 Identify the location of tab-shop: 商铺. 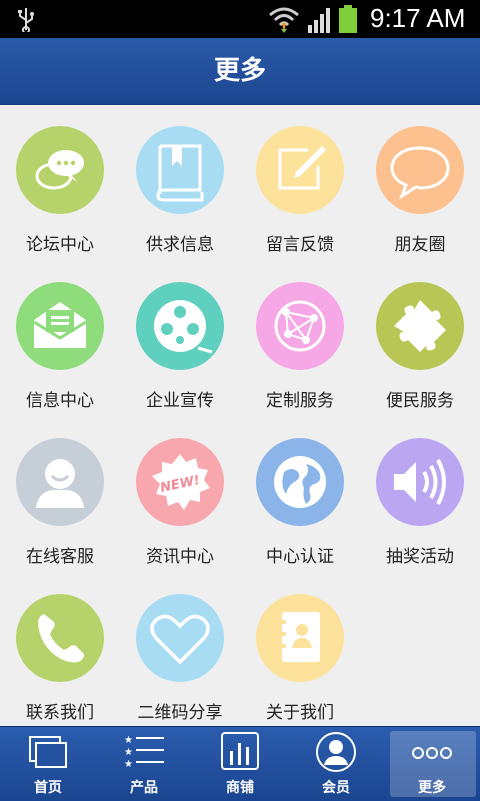
(240, 764).